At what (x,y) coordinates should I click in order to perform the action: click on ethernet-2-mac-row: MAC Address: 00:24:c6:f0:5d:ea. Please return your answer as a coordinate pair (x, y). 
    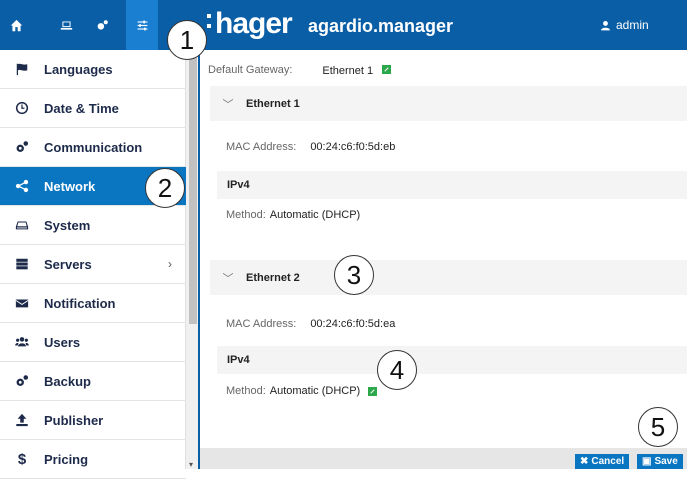
    Looking at the image, I should click on (310, 324).